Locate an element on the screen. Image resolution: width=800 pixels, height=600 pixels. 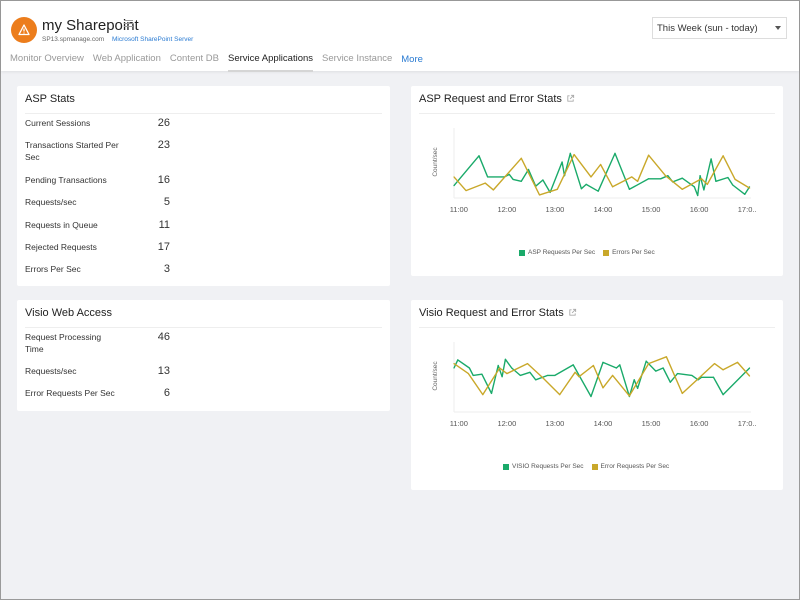
chevron-down-icon is located at coordinates (778, 28).